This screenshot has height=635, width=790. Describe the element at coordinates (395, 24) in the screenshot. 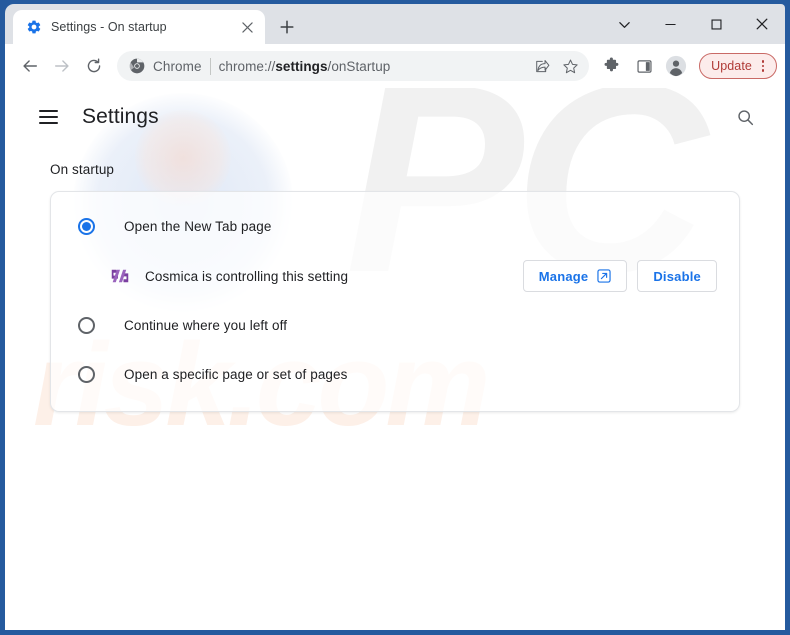

I see `tab-strip: Settings - On startup` at that location.